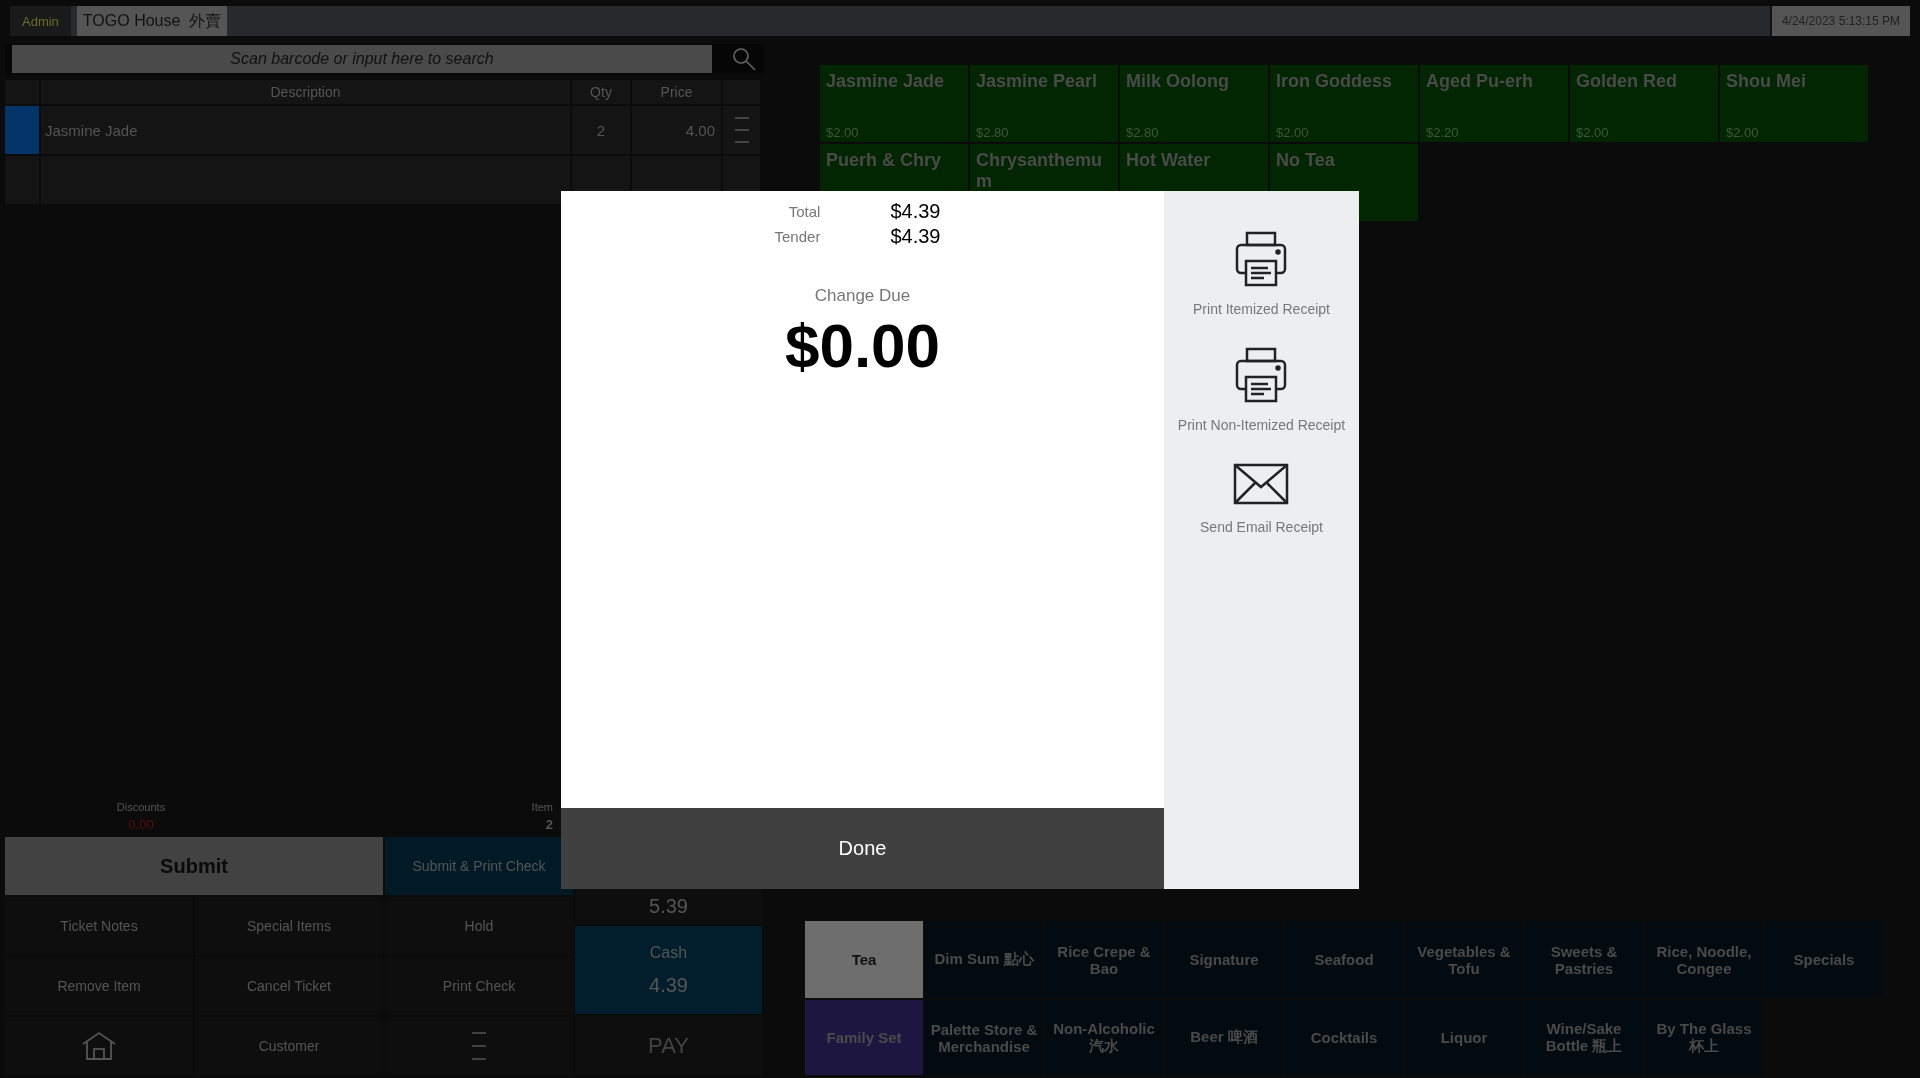 The height and width of the screenshot is (1078, 1920). I want to click on total-value: $4.39, so click(915, 211).